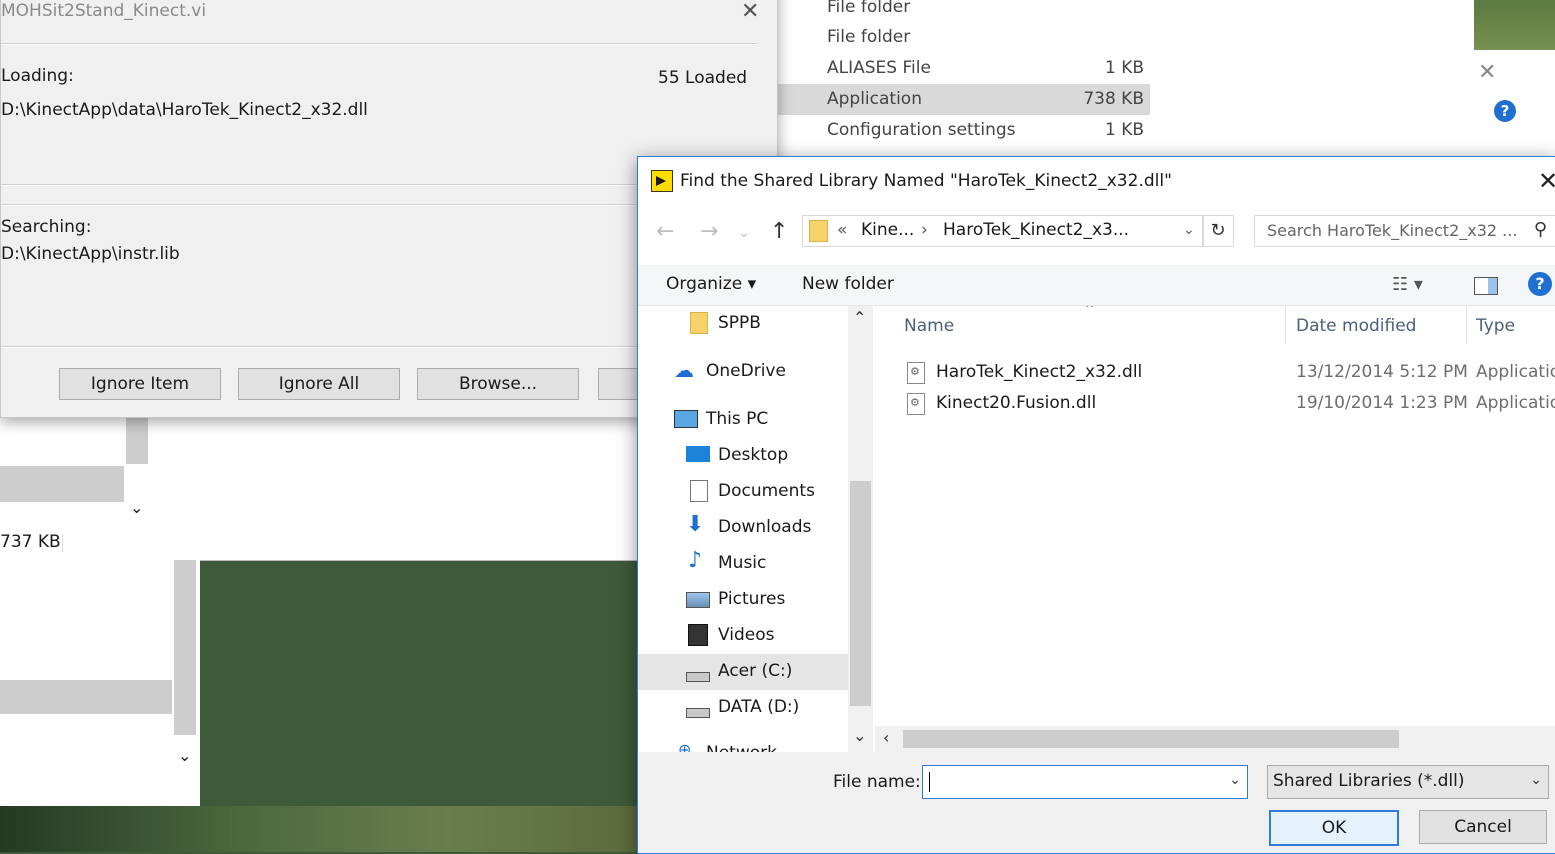  What do you see at coordinates (104, 11) in the screenshot?
I see `dialog-title: MOHSit2Stand_Kinect.vi` at bounding box center [104, 11].